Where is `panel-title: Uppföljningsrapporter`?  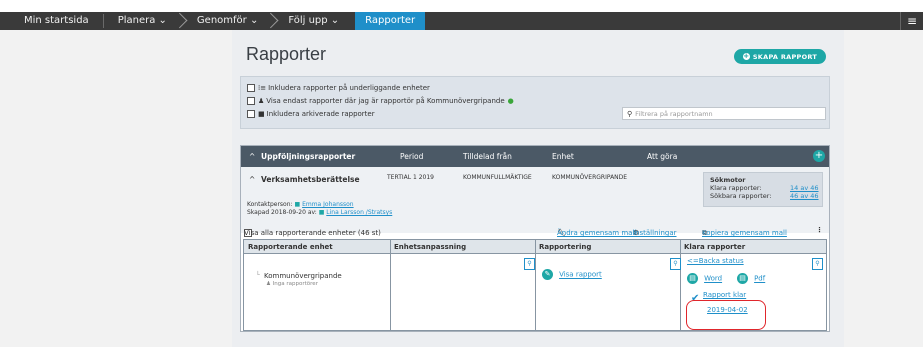 panel-title: Uppföljningsrapporter is located at coordinates (308, 156).